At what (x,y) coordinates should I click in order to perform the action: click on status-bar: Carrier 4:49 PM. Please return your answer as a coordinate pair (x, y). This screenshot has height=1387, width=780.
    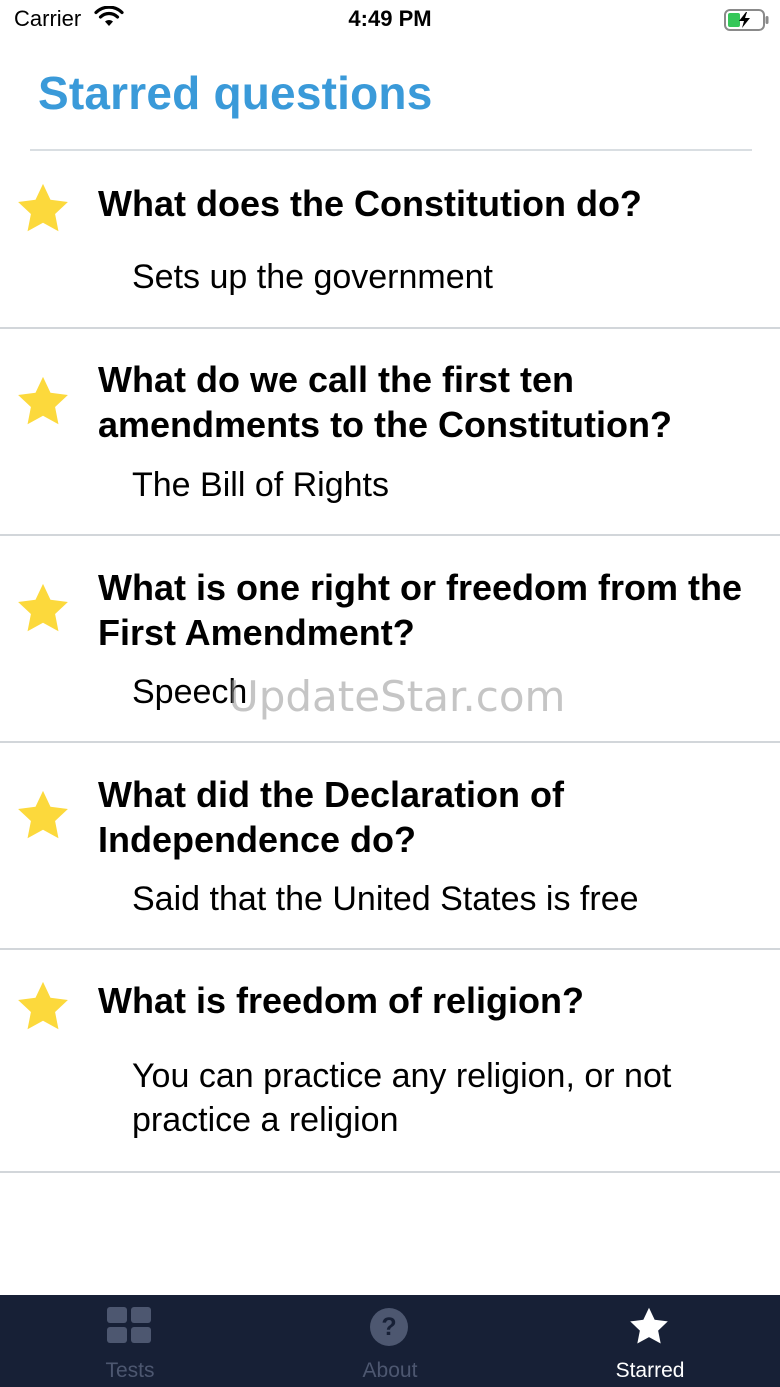
    Looking at the image, I should click on (390, 20).